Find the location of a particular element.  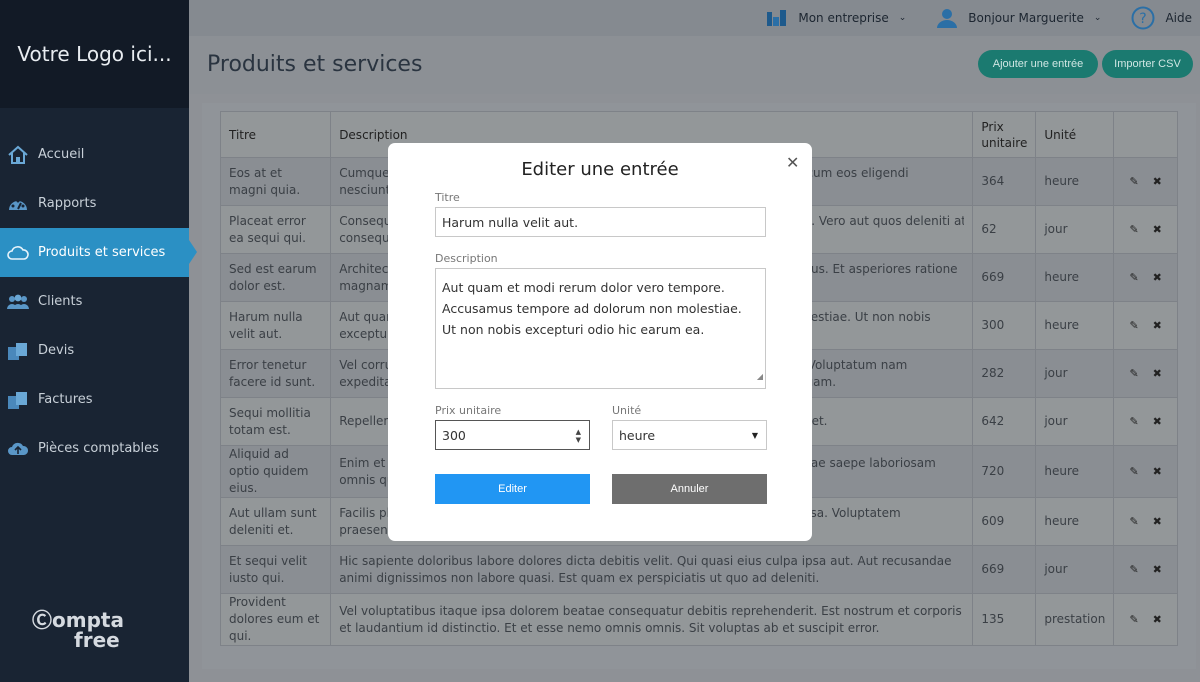

title-input: Harum nulla velit aut. is located at coordinates (600, 222).